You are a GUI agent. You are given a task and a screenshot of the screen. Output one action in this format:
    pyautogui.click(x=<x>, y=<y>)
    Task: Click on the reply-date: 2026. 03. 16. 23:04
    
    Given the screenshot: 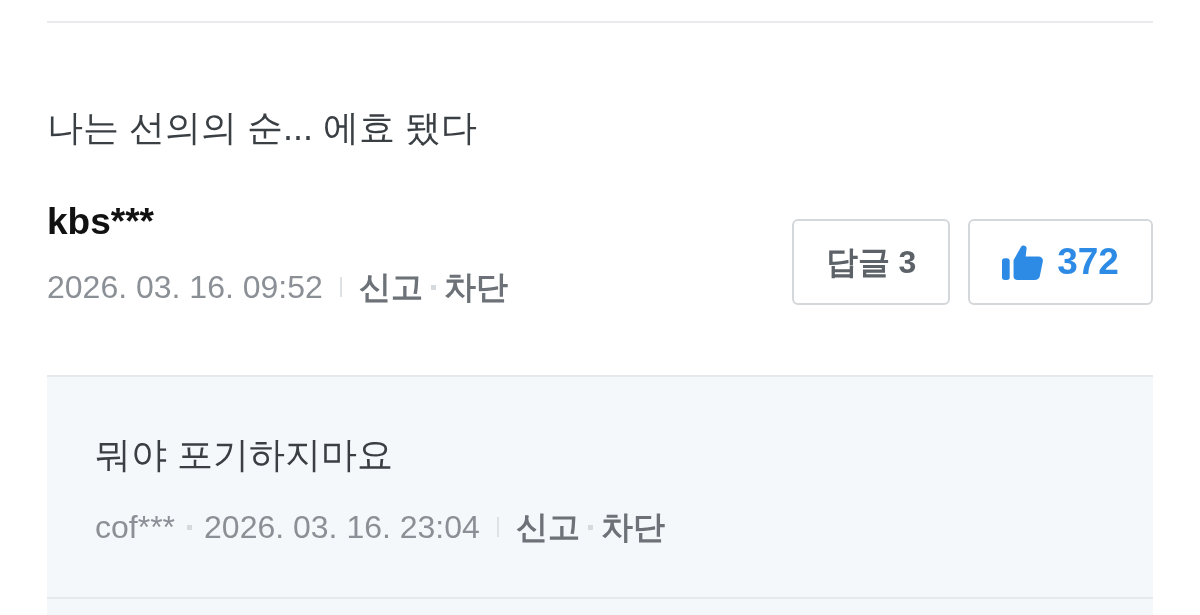 What is the action you would take?
    pyautogui.click(x=342, y=527)
    